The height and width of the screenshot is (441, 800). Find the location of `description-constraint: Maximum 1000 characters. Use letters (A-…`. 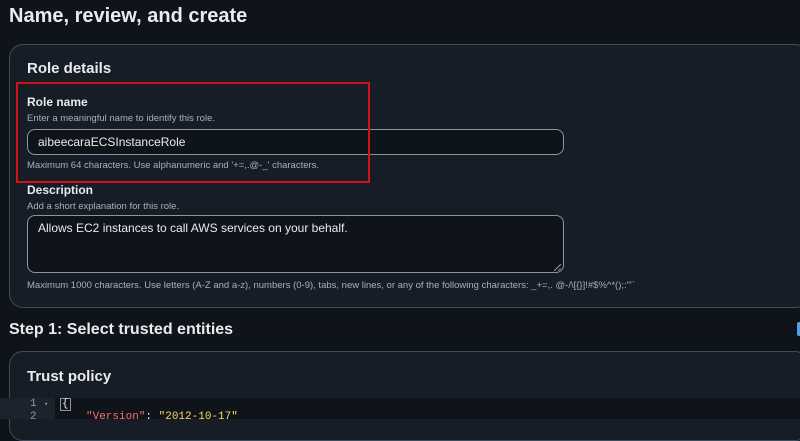

description-constraint: Maximum 1000 characters. Use letters (A-… is located at coordinates (331, 285).